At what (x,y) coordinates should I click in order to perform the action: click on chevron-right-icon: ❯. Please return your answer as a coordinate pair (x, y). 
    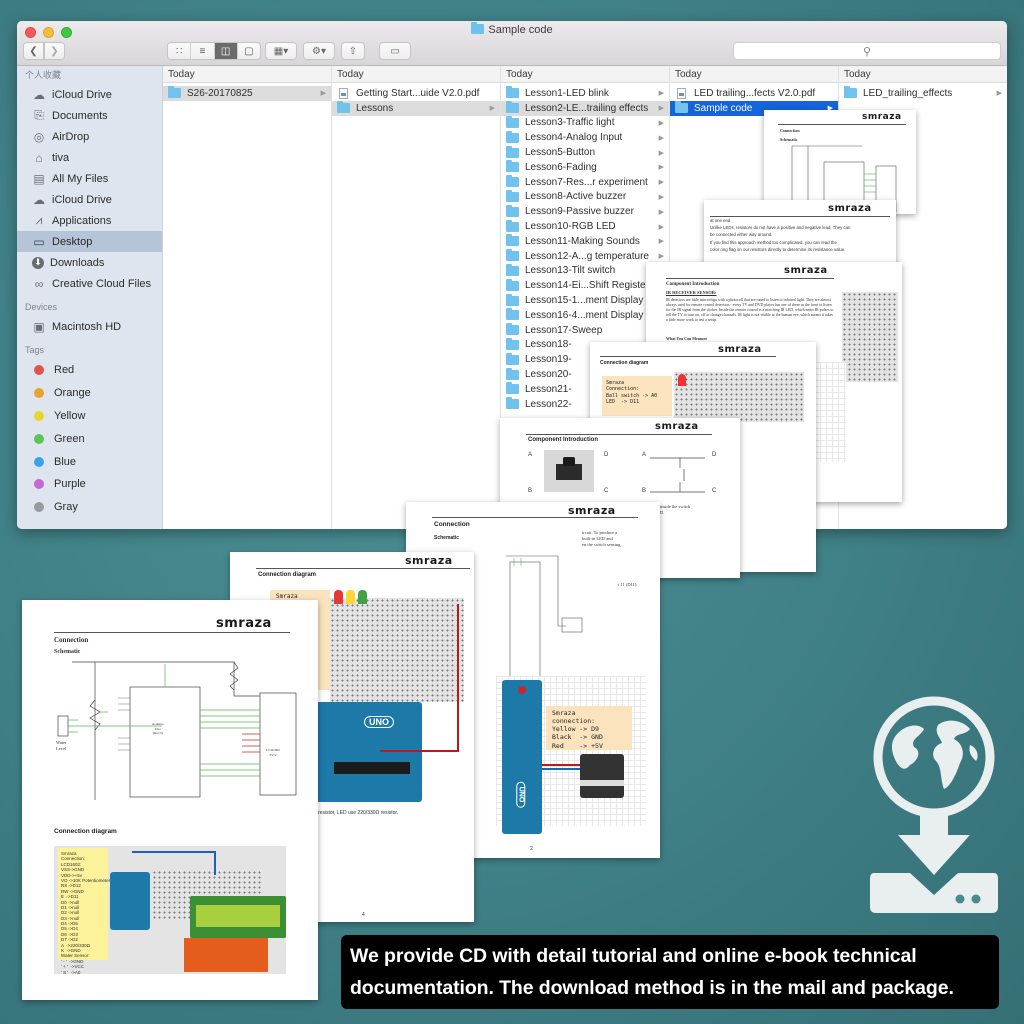
    Looking at the image, I should click on (54, 51).